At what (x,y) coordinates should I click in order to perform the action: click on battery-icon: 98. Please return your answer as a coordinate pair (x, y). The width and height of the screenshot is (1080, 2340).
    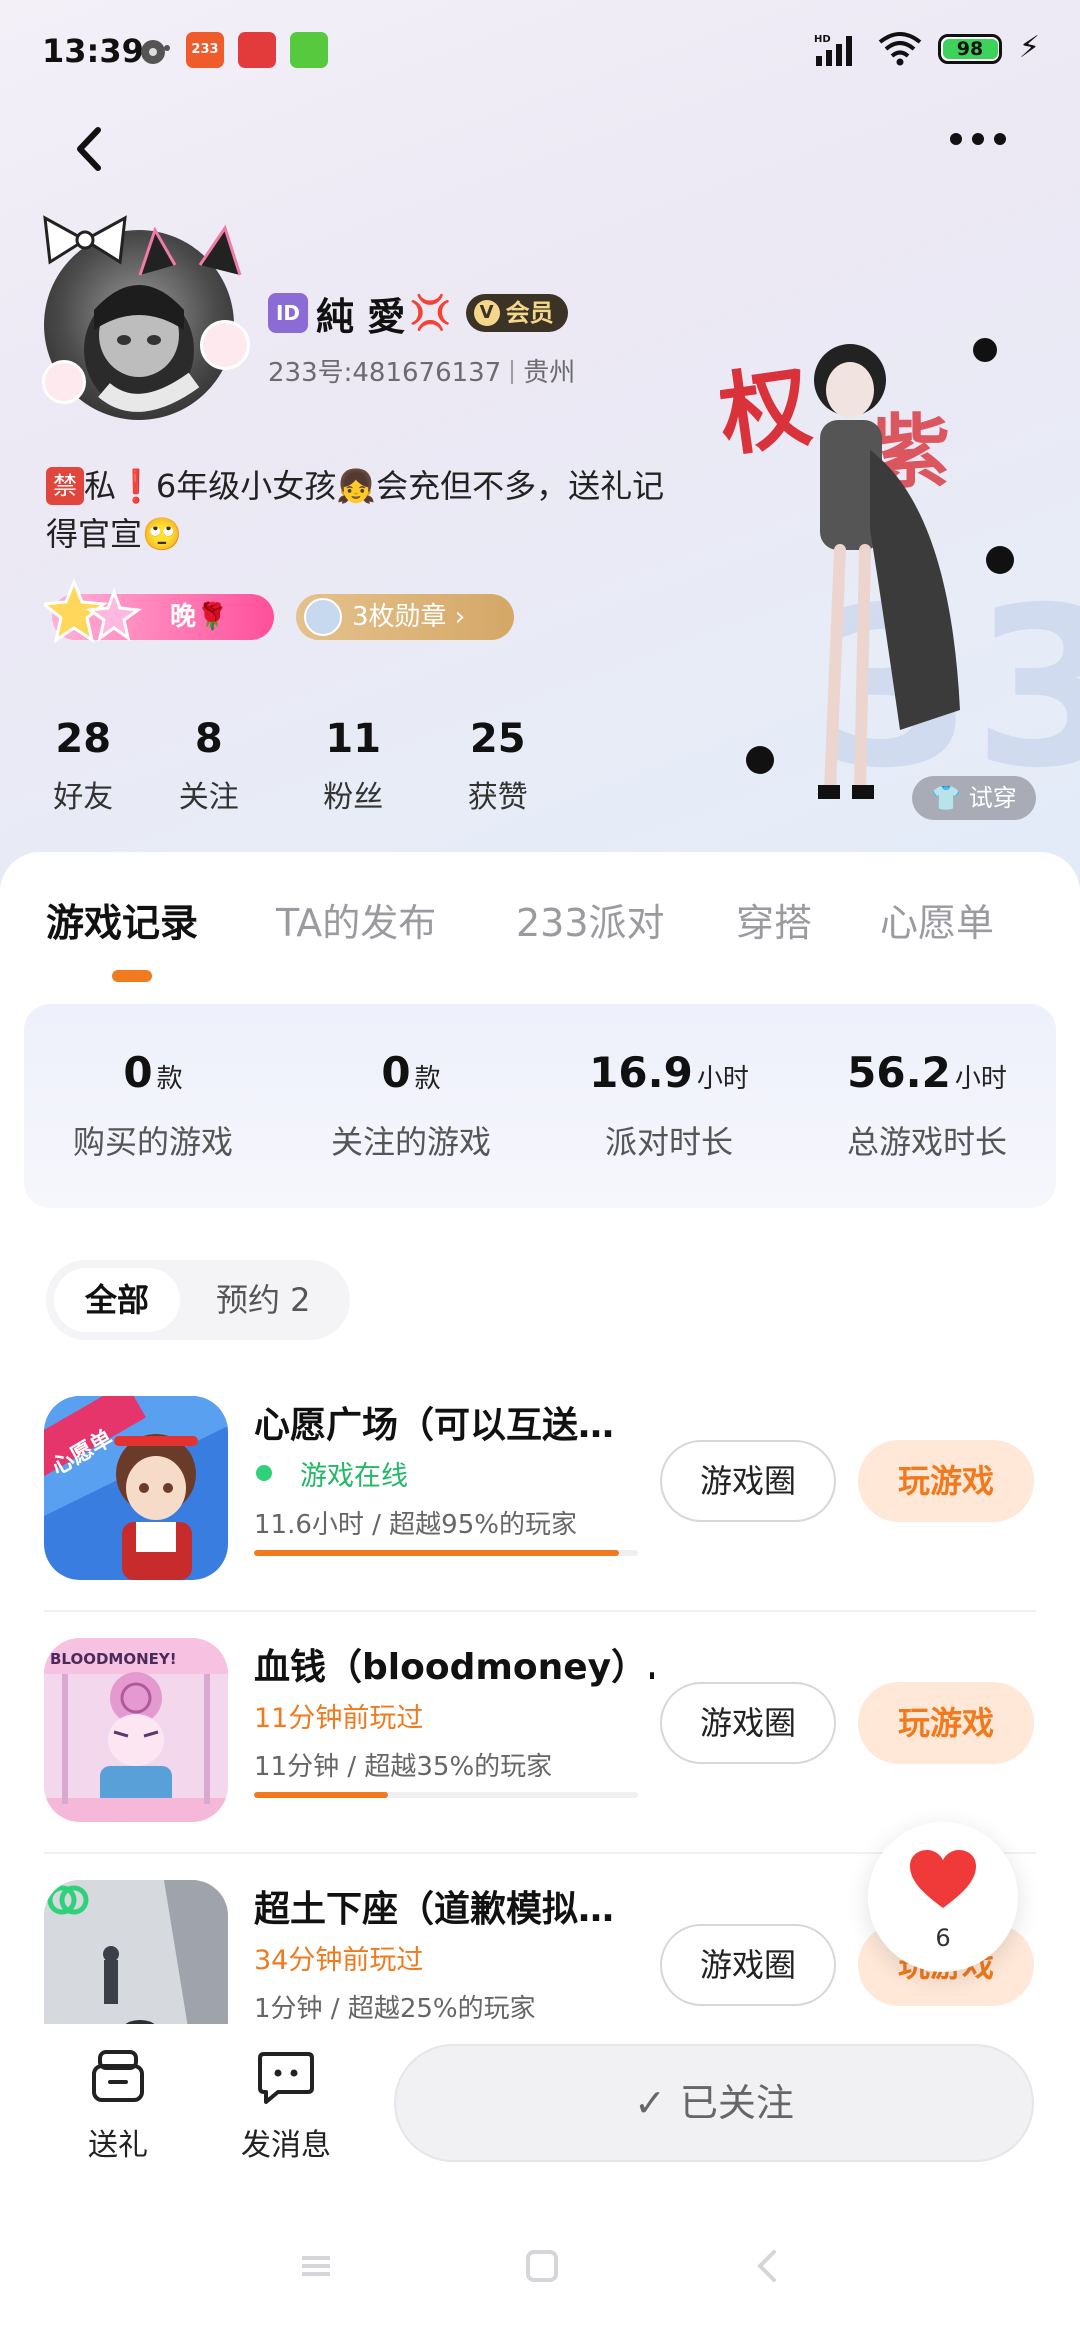
    Looking at the image, I should click on (970, 49).